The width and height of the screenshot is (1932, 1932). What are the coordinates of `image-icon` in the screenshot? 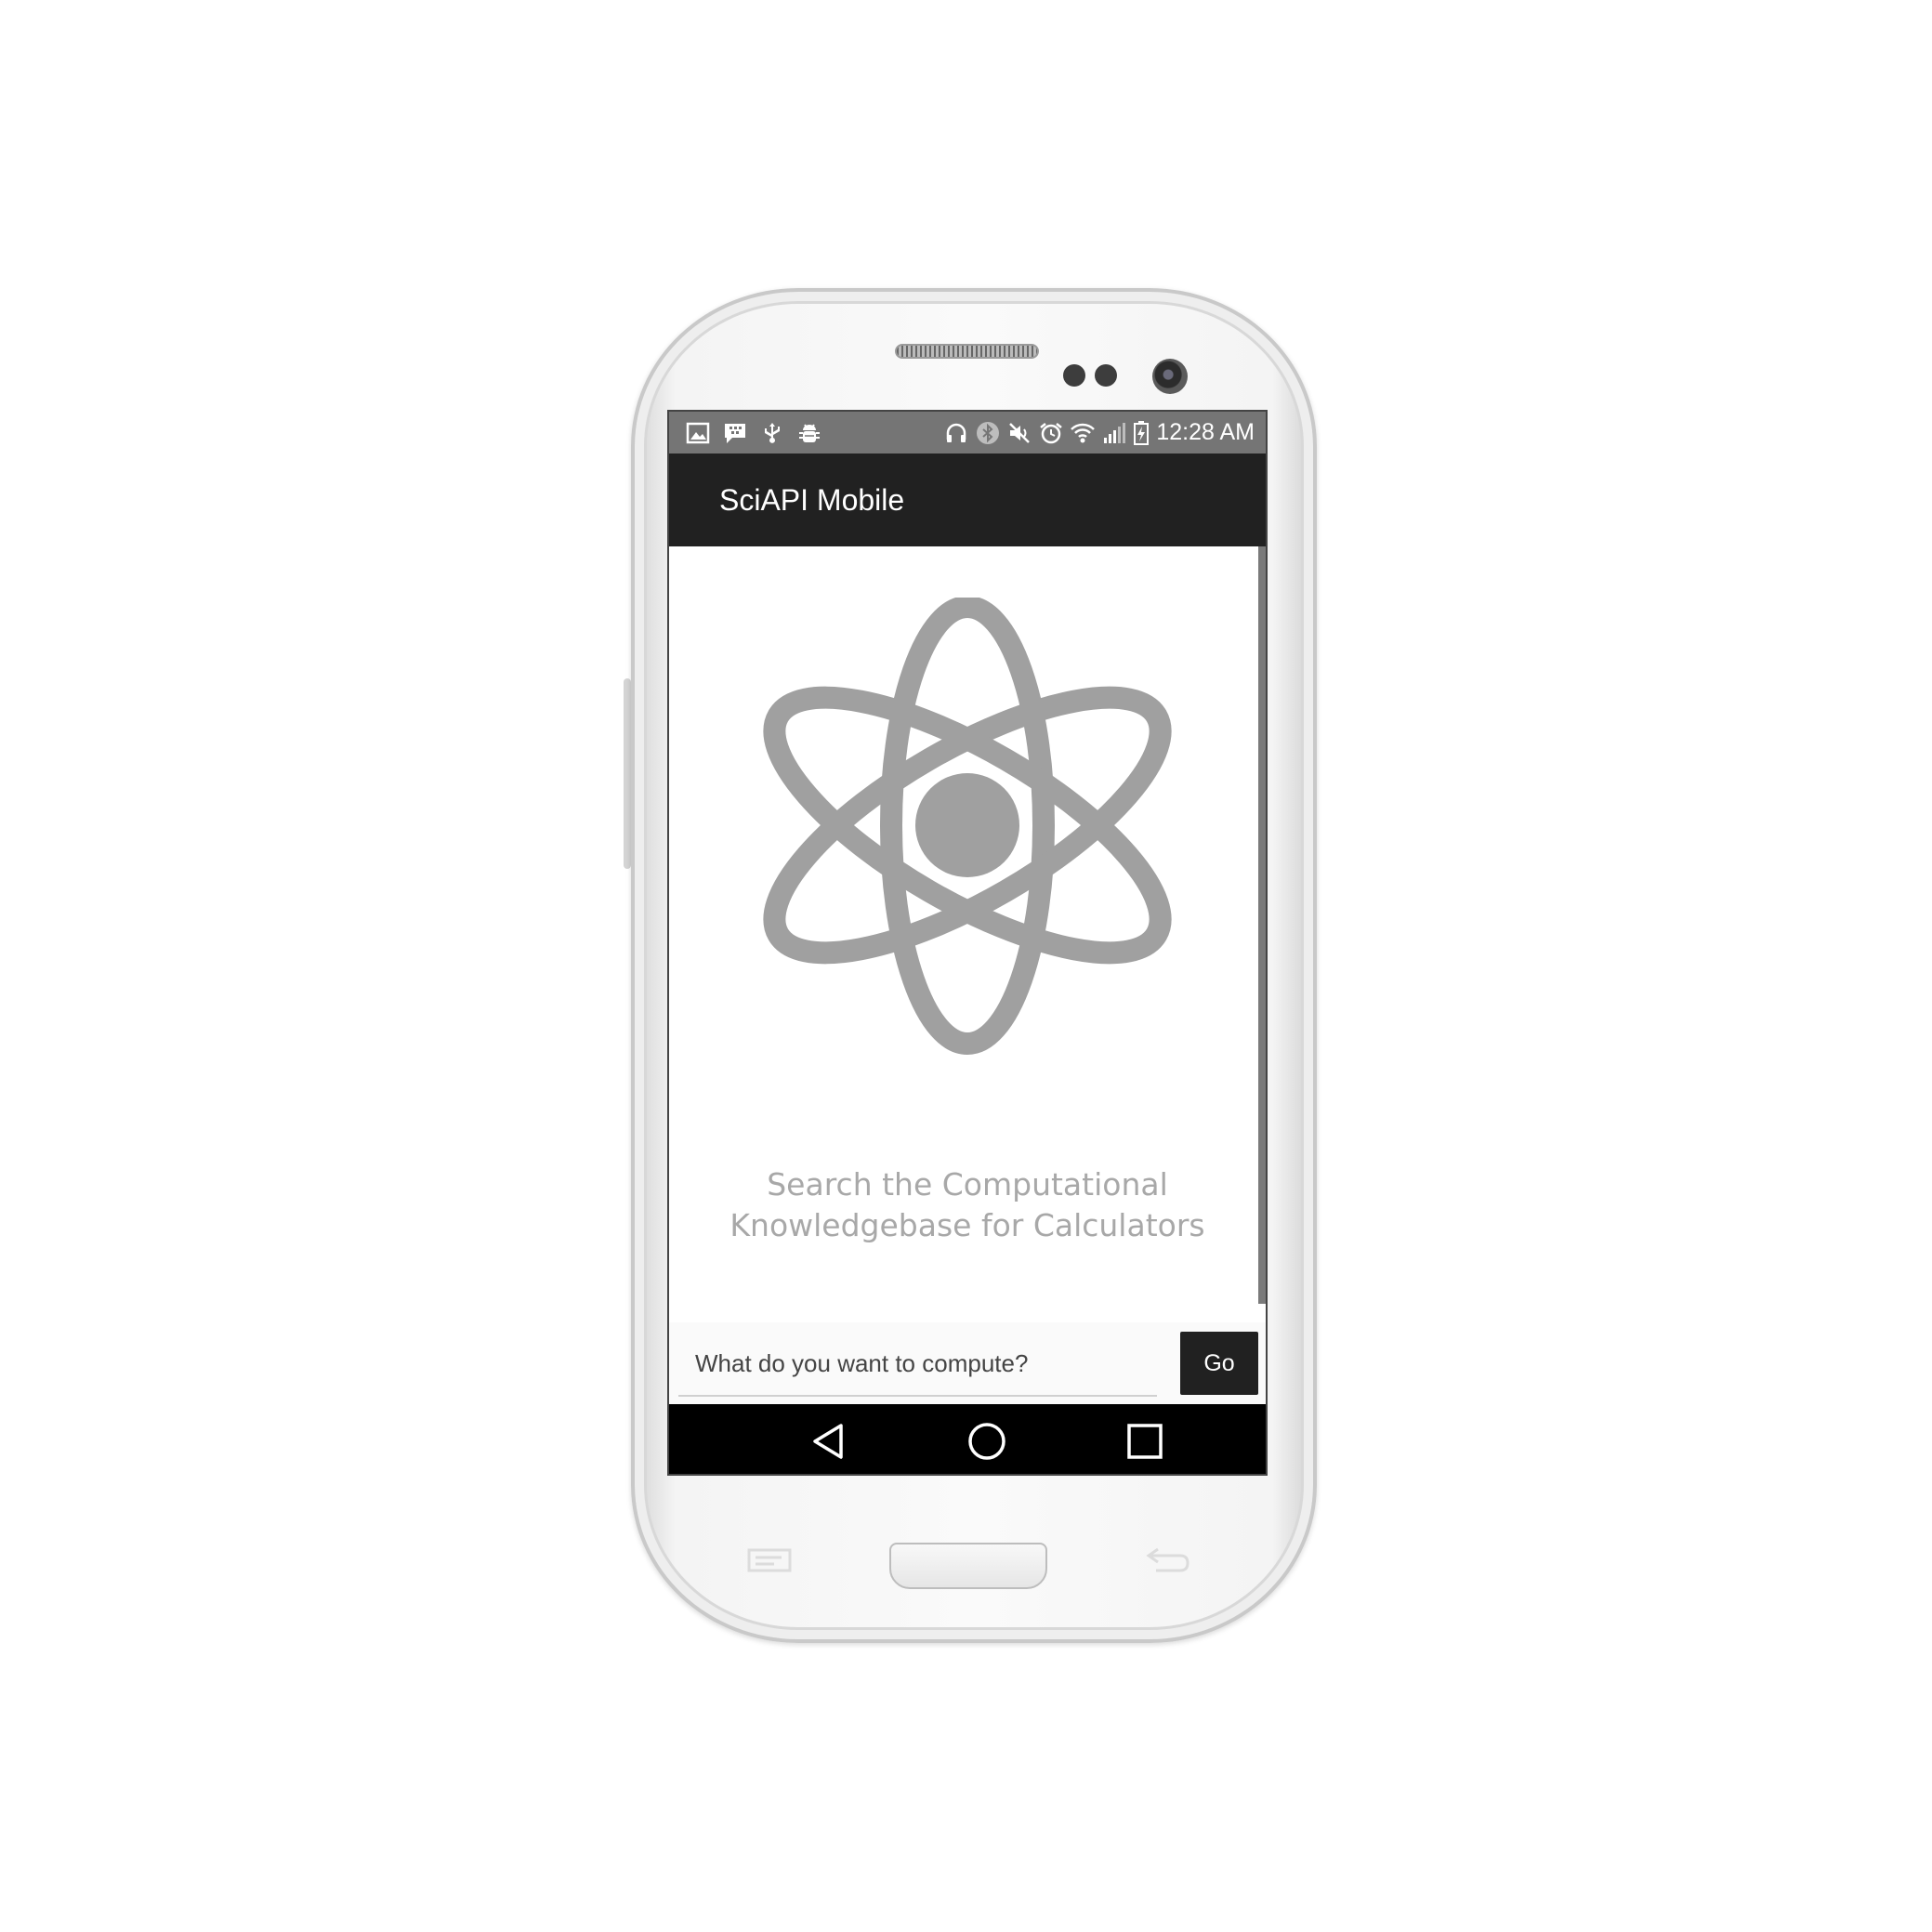 It's located at (698, 433).